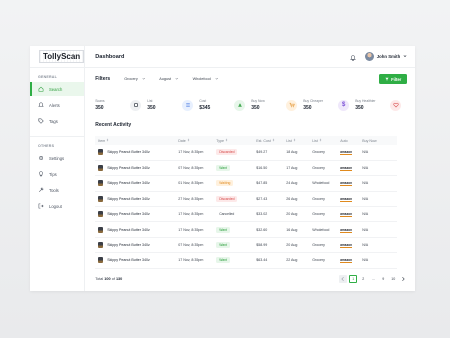 This screenshot has width=450, height=338. What do you see at coordinates (62, 56) in the screenshot?
I see `logo-text: TollyScan` at bounding box center [62, 56].